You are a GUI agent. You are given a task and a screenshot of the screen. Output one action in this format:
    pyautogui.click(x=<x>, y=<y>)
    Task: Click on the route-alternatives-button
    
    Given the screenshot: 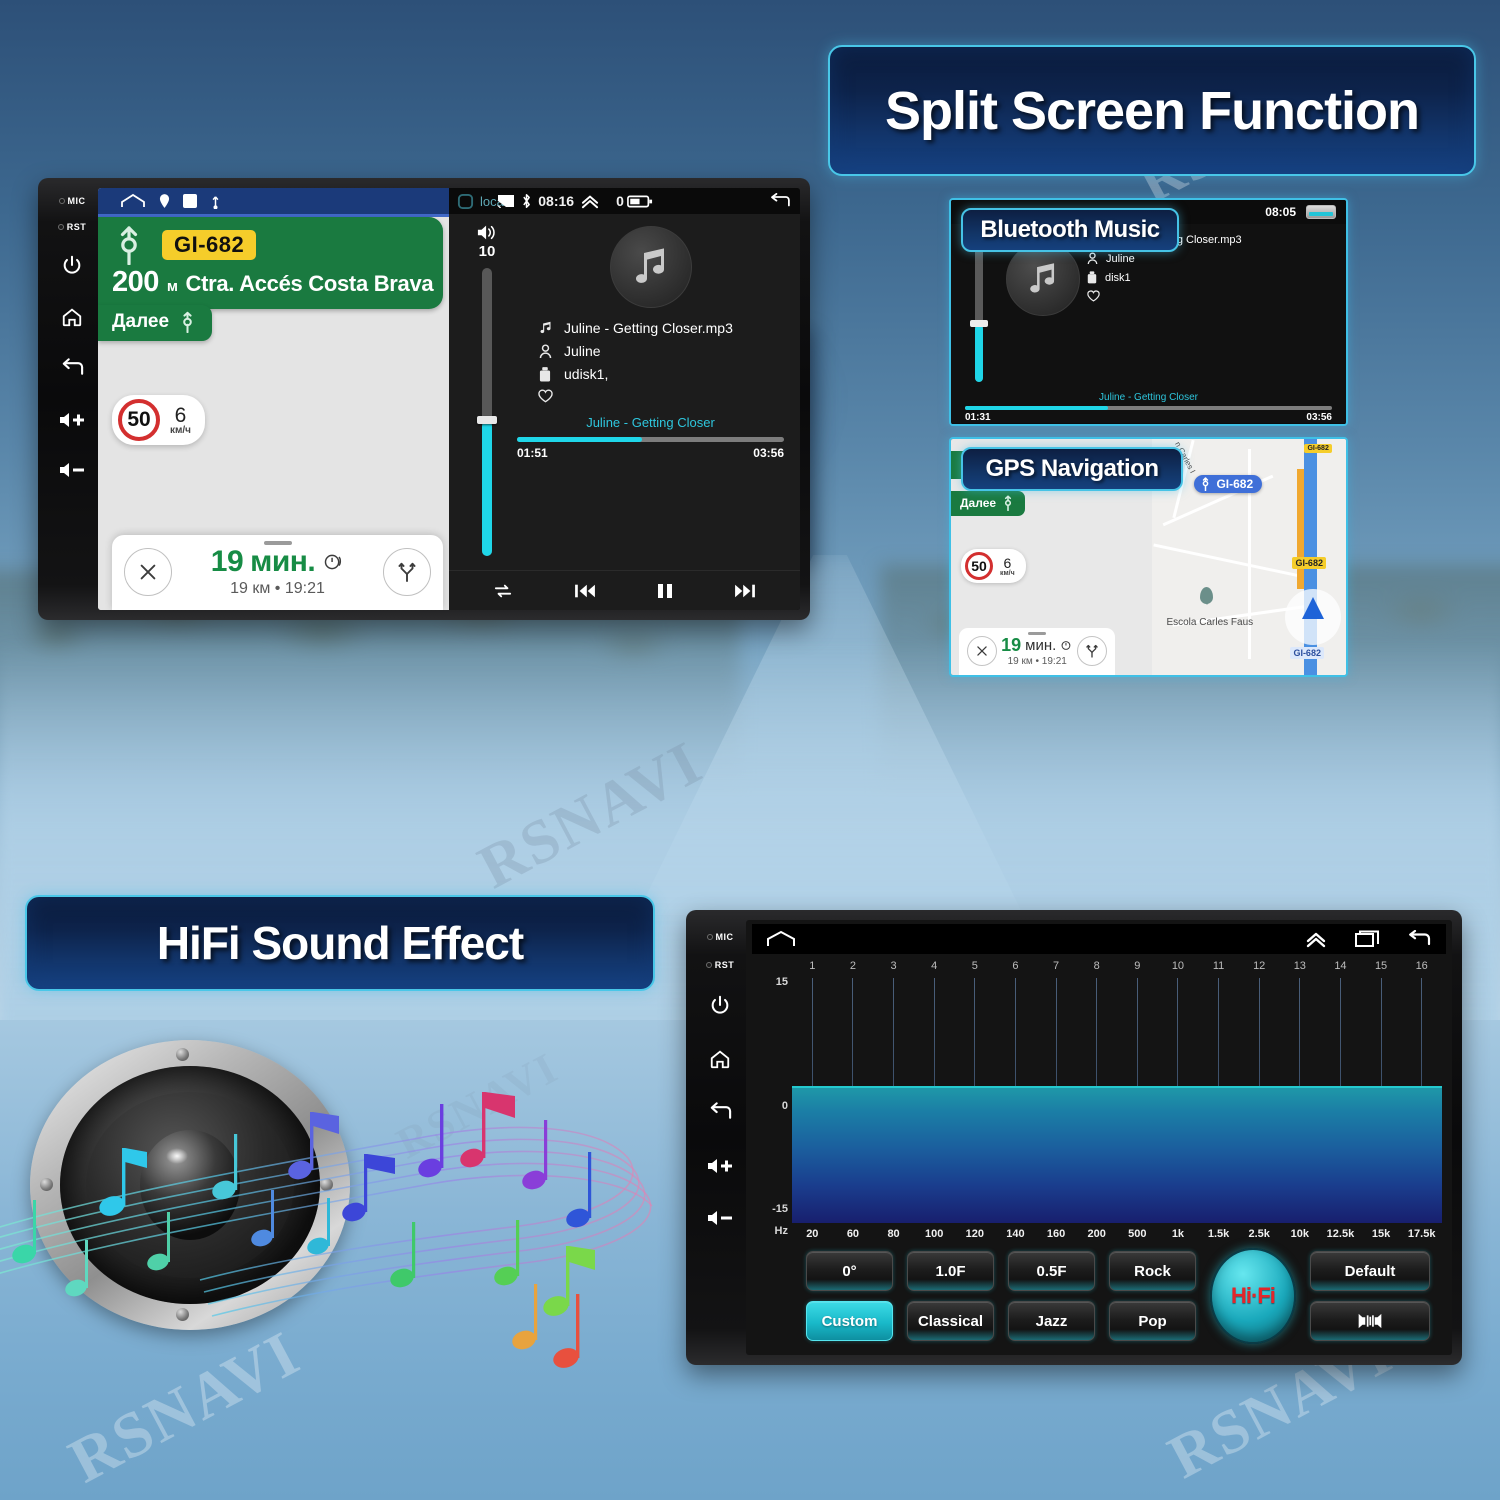 What is the action you would take?
    pyautogui.click(x=407, y=571)
    